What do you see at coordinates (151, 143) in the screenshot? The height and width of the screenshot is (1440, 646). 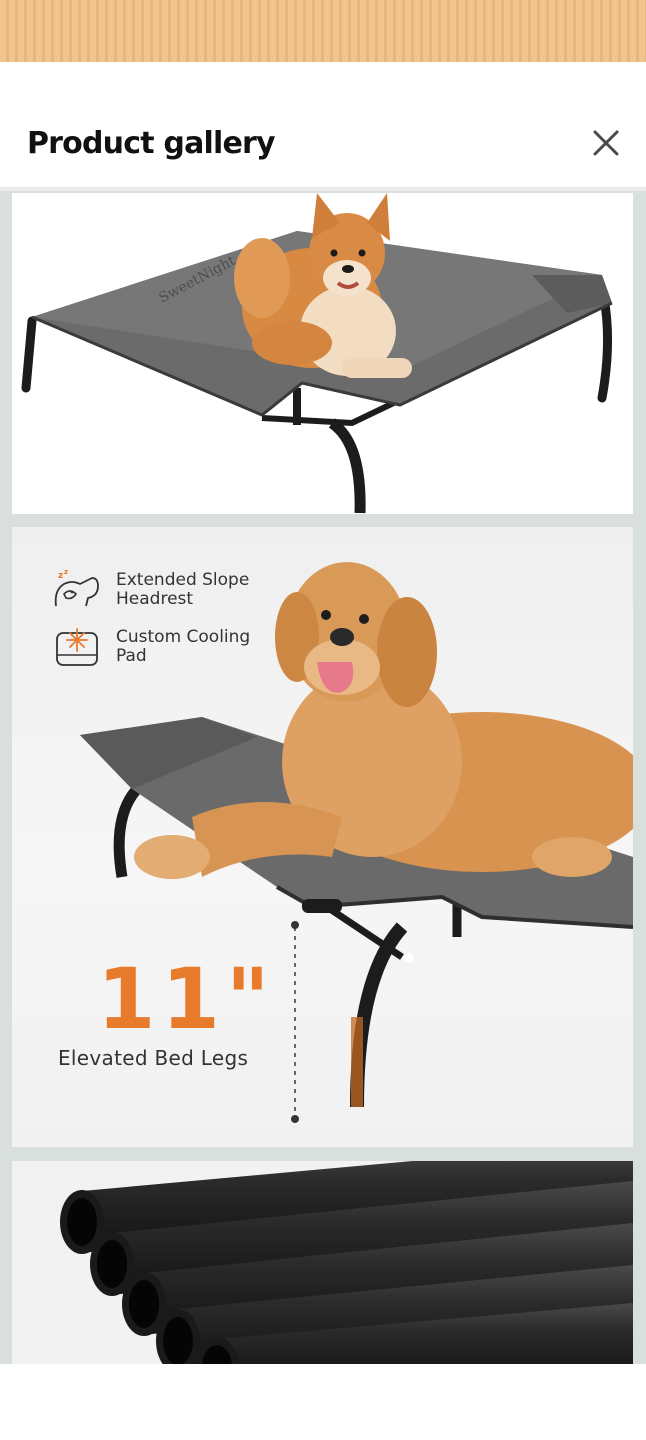 I see `page-title: Product gallery` at bounding box center [151, 143].